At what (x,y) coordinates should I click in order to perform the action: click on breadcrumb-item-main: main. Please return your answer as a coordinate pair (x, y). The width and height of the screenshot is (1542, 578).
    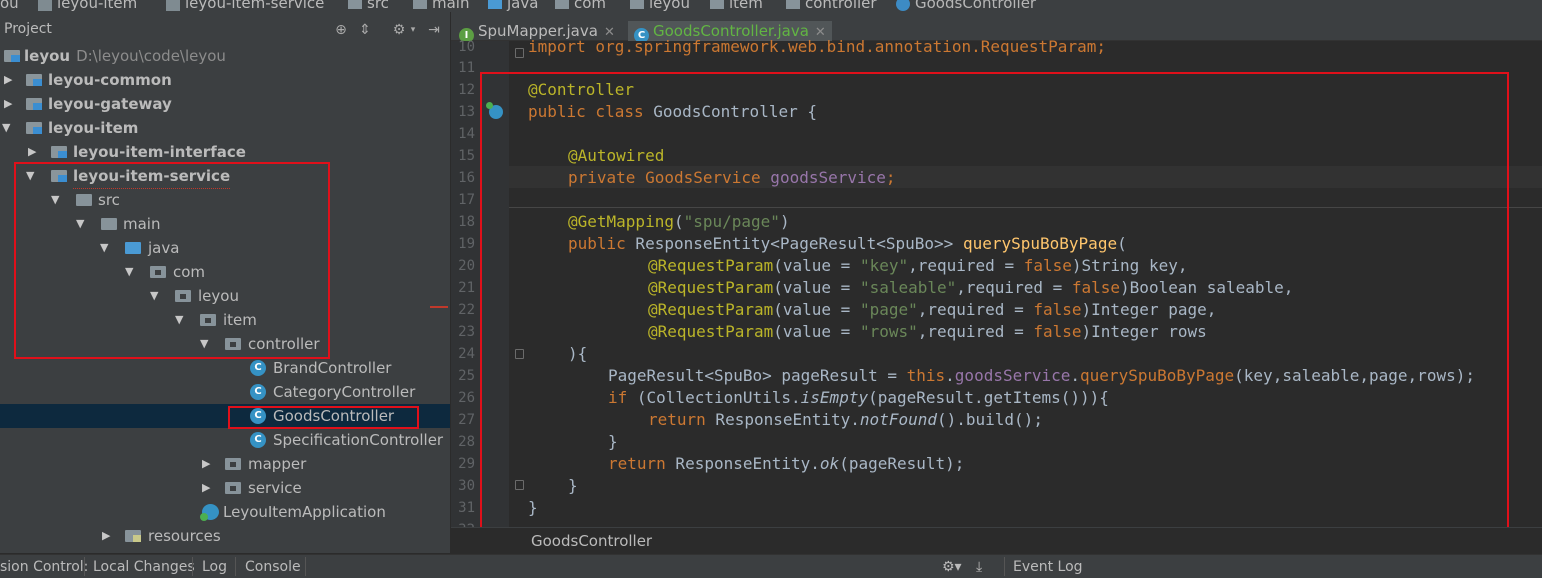
    Looking at the image, I should click on (441, 6).